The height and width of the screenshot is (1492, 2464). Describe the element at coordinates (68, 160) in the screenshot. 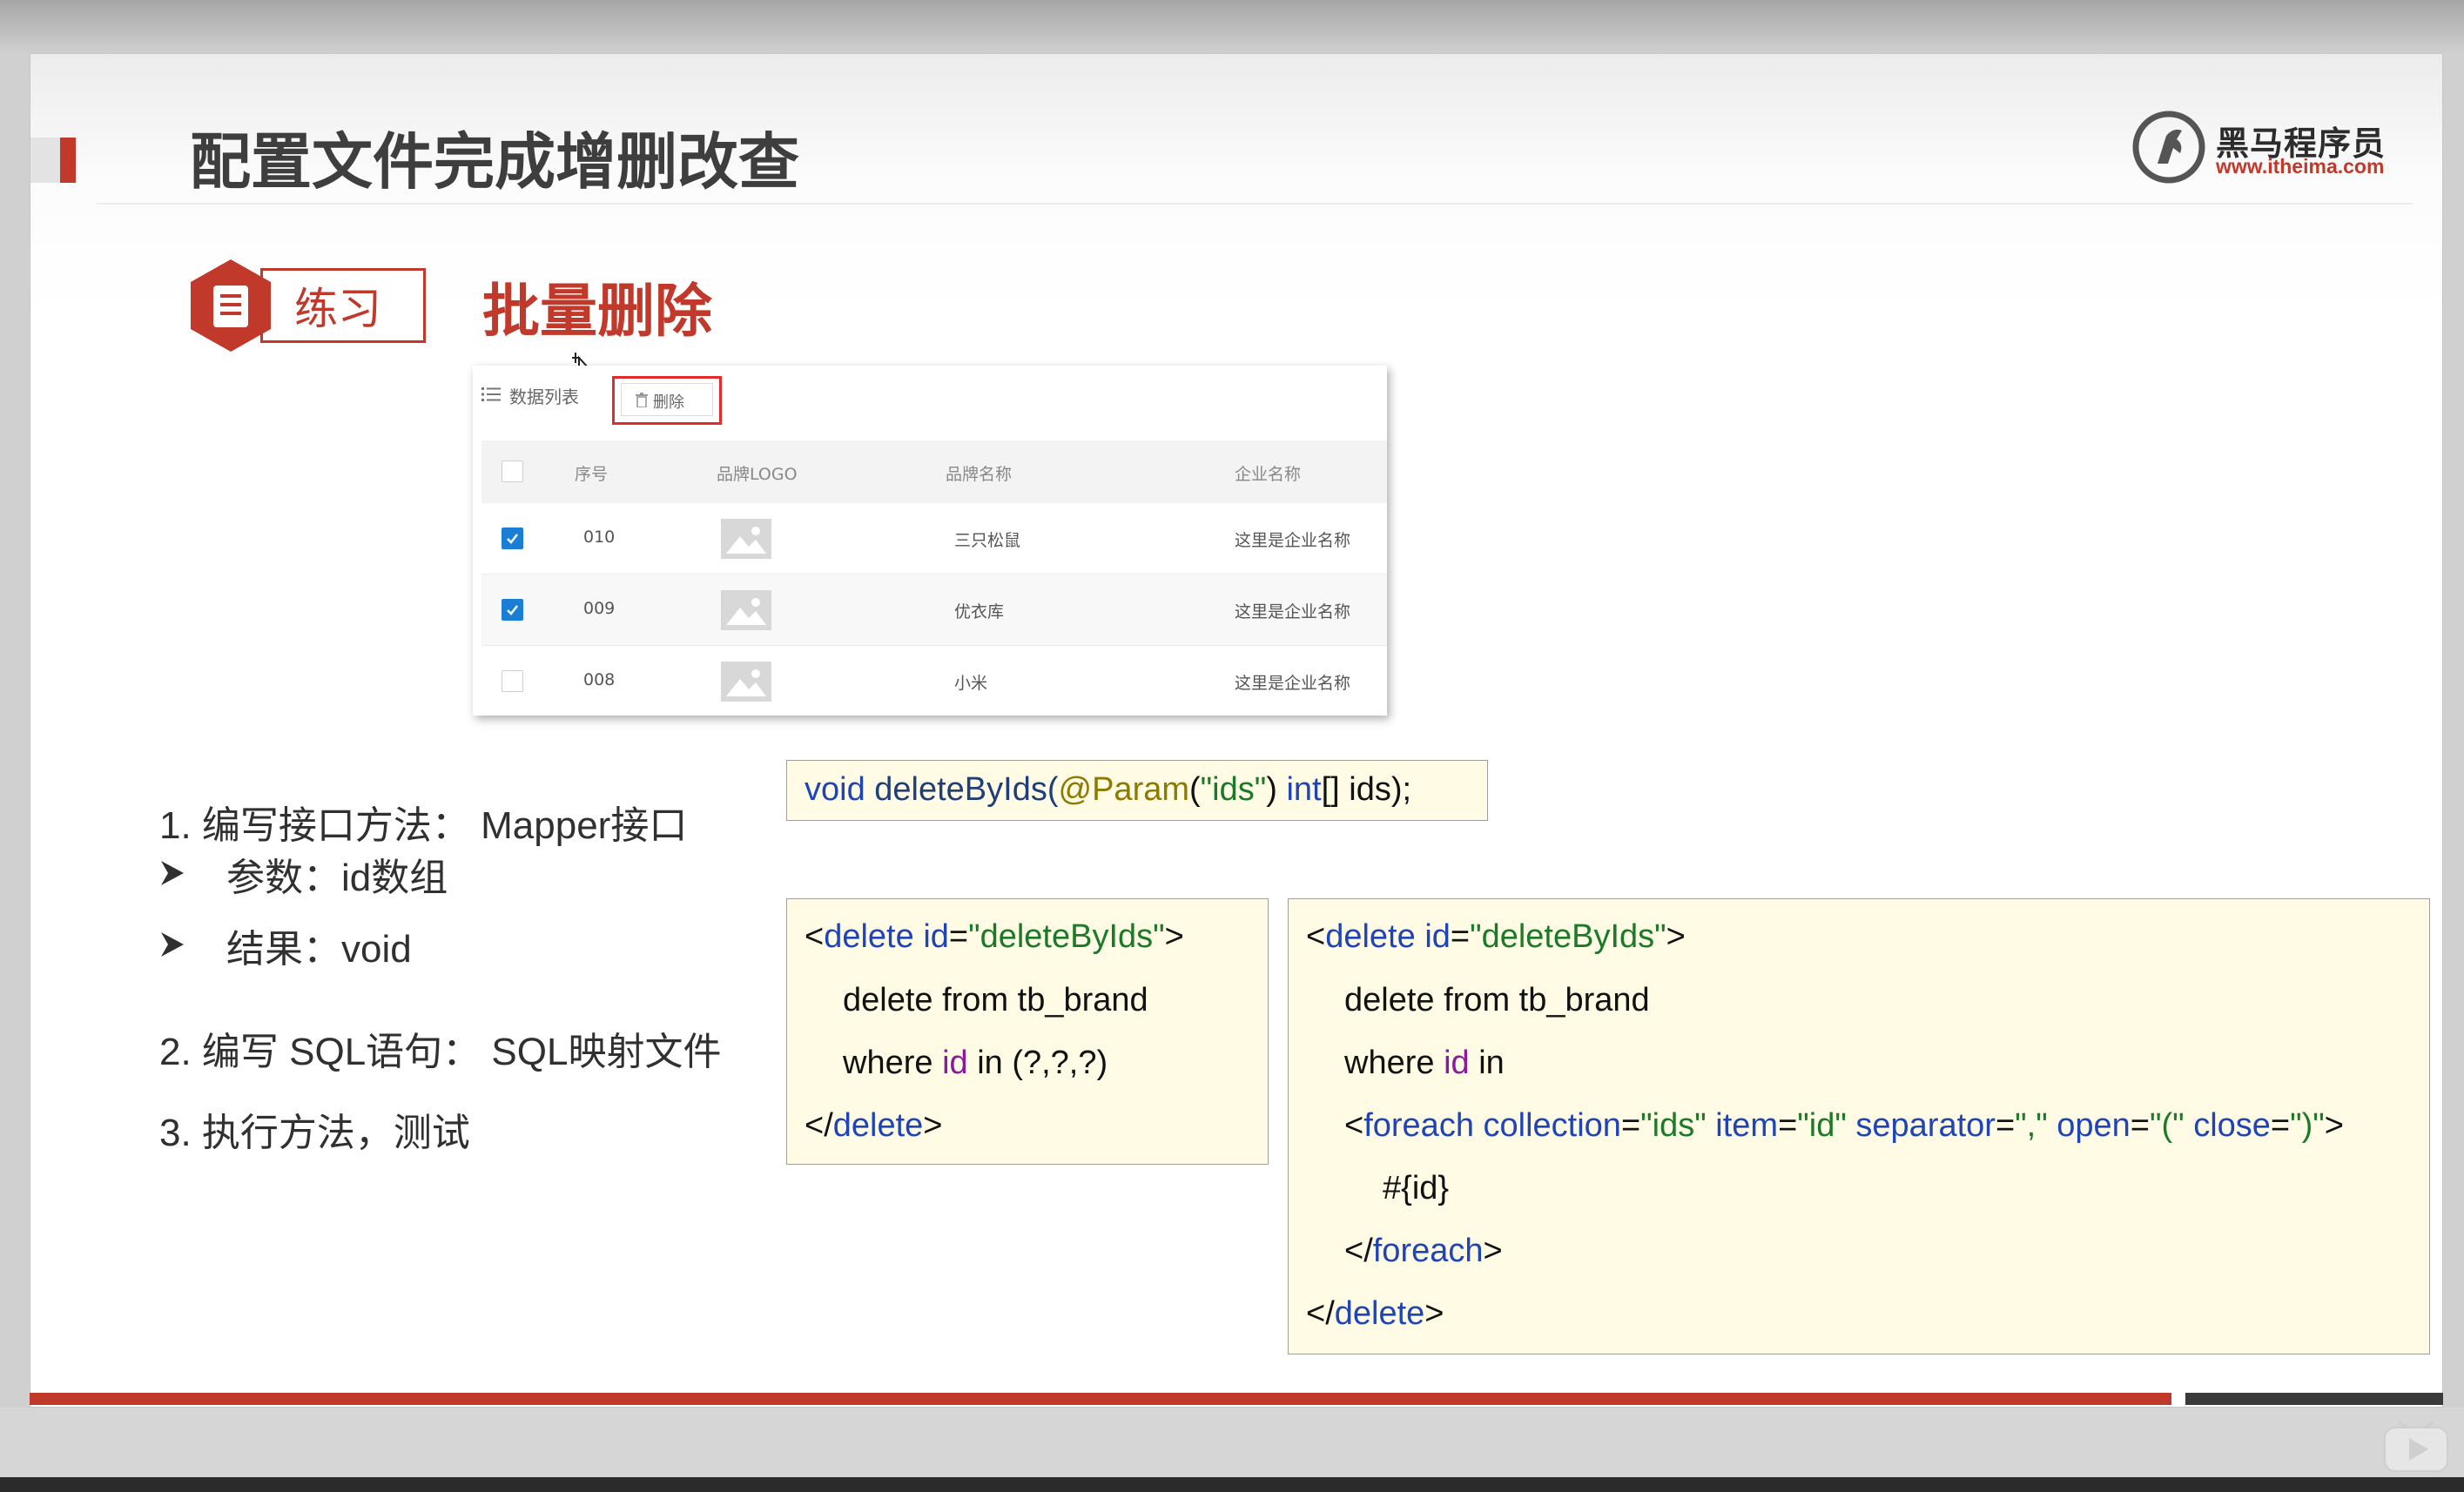

I see `title-accent-bar` at that location.